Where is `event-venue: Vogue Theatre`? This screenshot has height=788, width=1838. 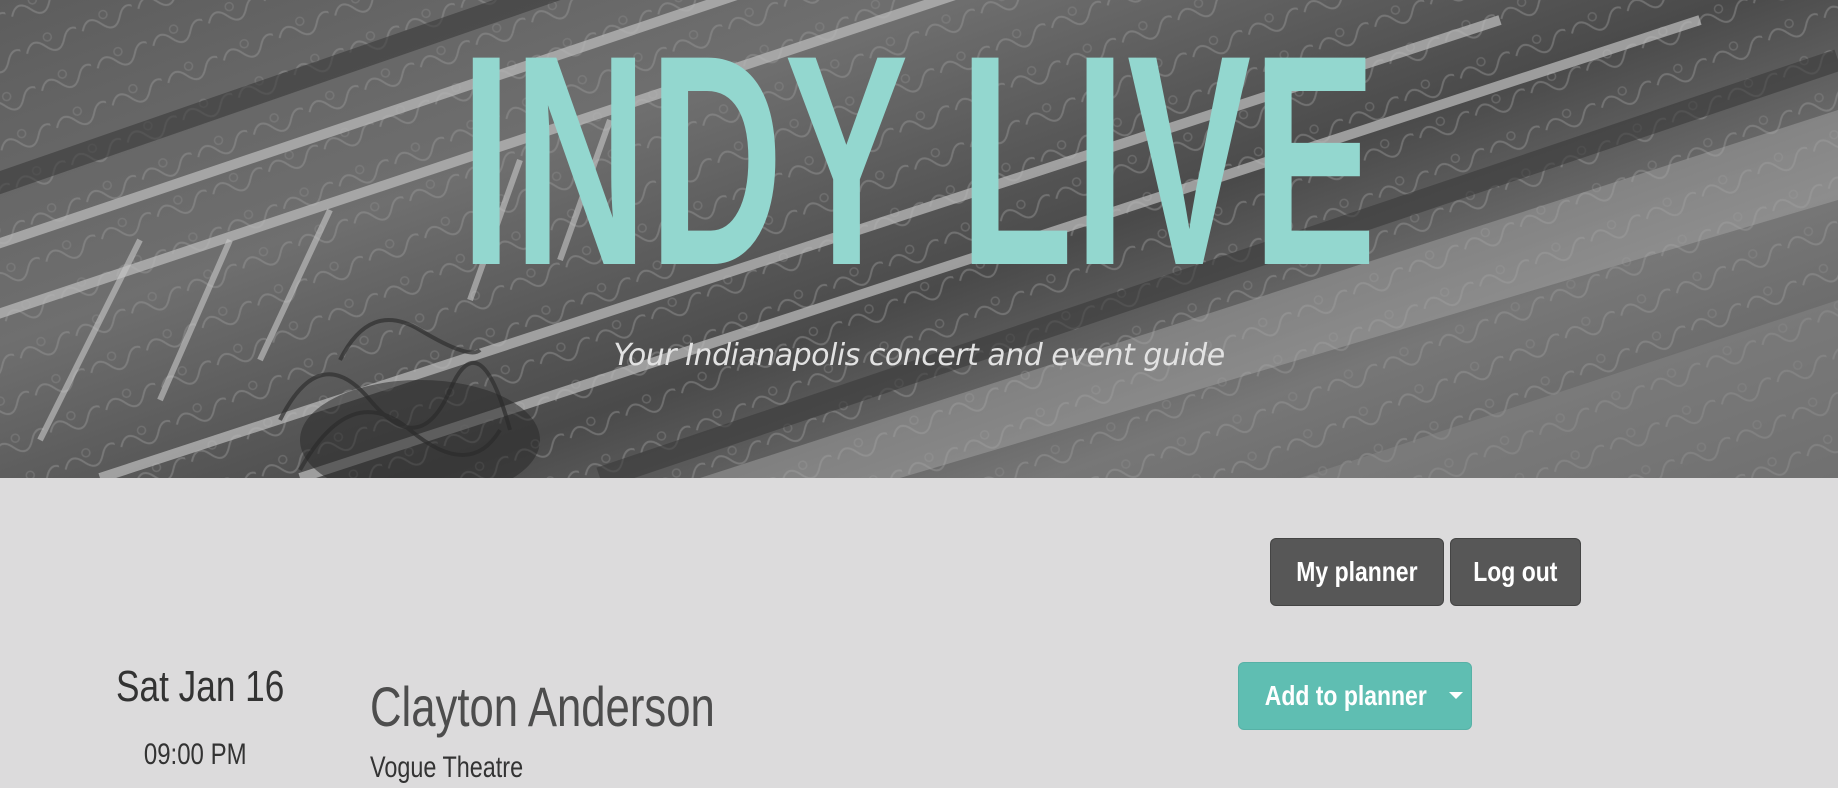 event-venue: Vogue Theatre is located at coordinates (447, 767).